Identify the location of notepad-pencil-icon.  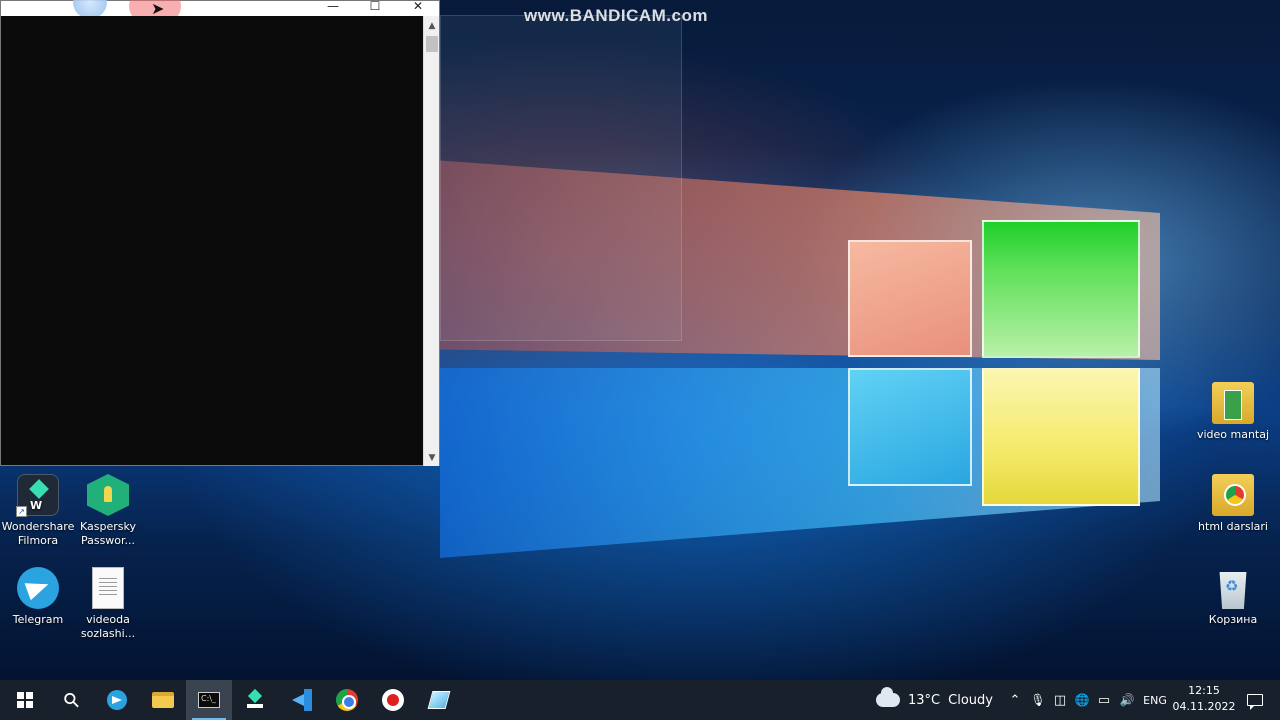
(439, 700).